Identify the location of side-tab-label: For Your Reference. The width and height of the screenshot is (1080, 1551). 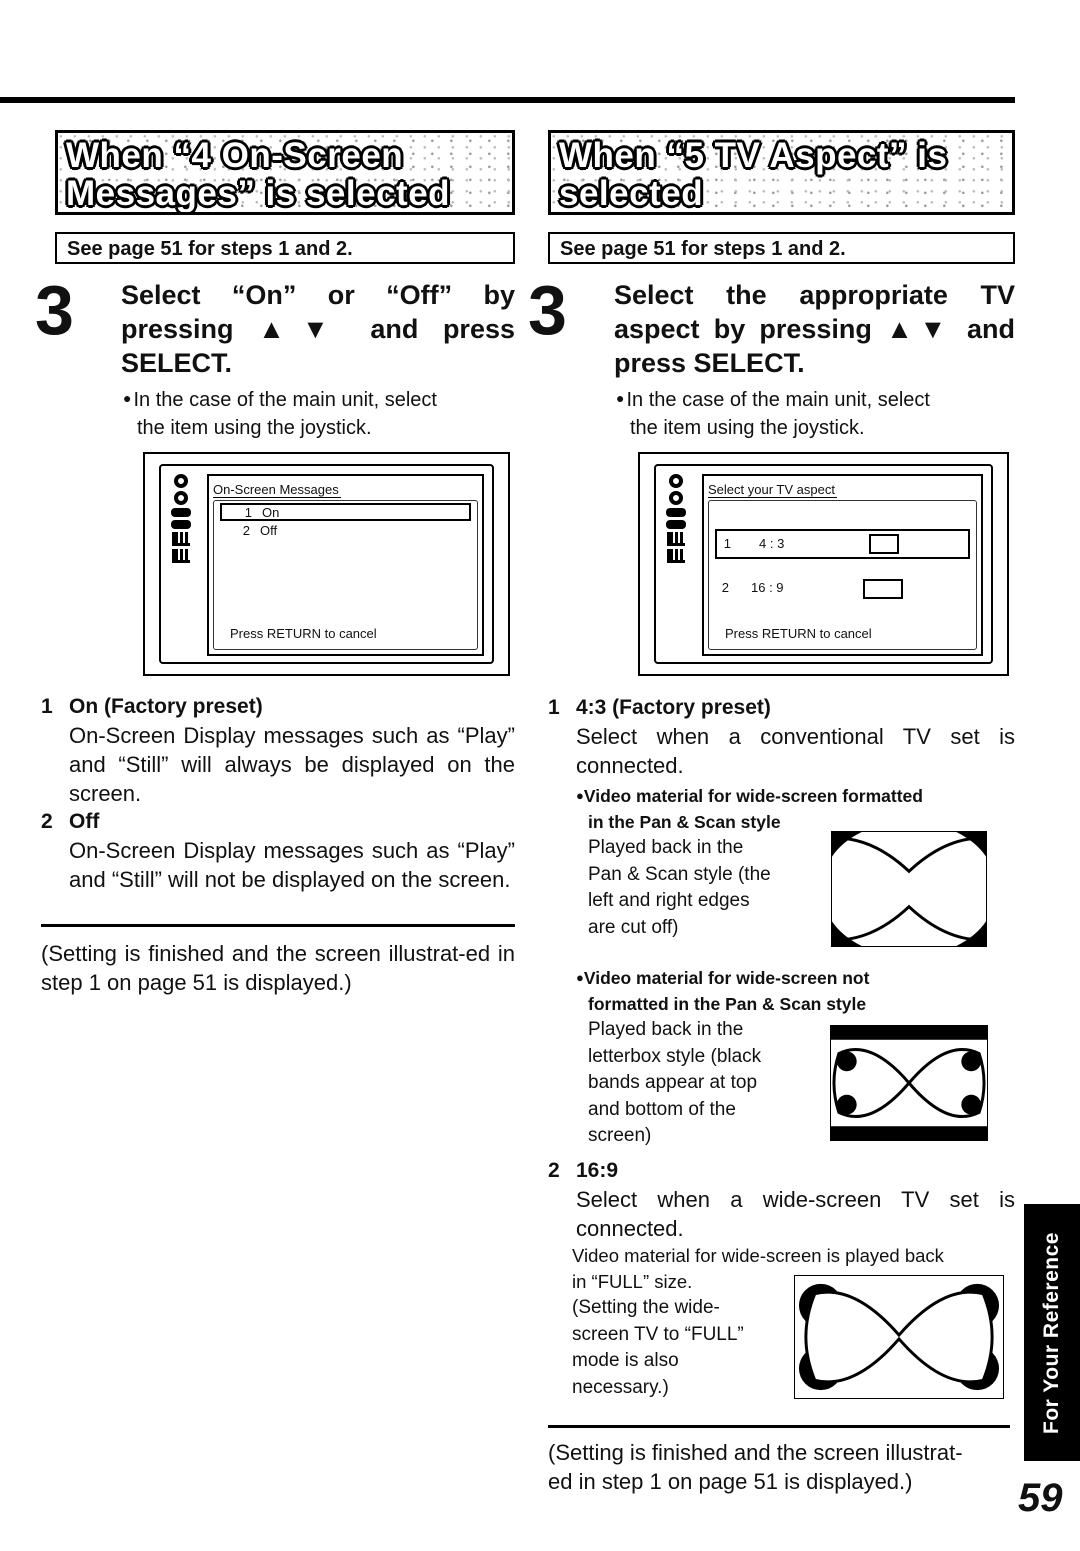
(1051, 1332).